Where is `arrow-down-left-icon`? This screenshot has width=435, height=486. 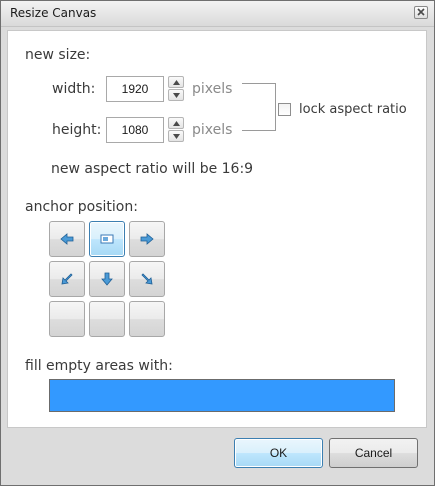 arrow-down-left-icon is located at coordinates (67, 279).